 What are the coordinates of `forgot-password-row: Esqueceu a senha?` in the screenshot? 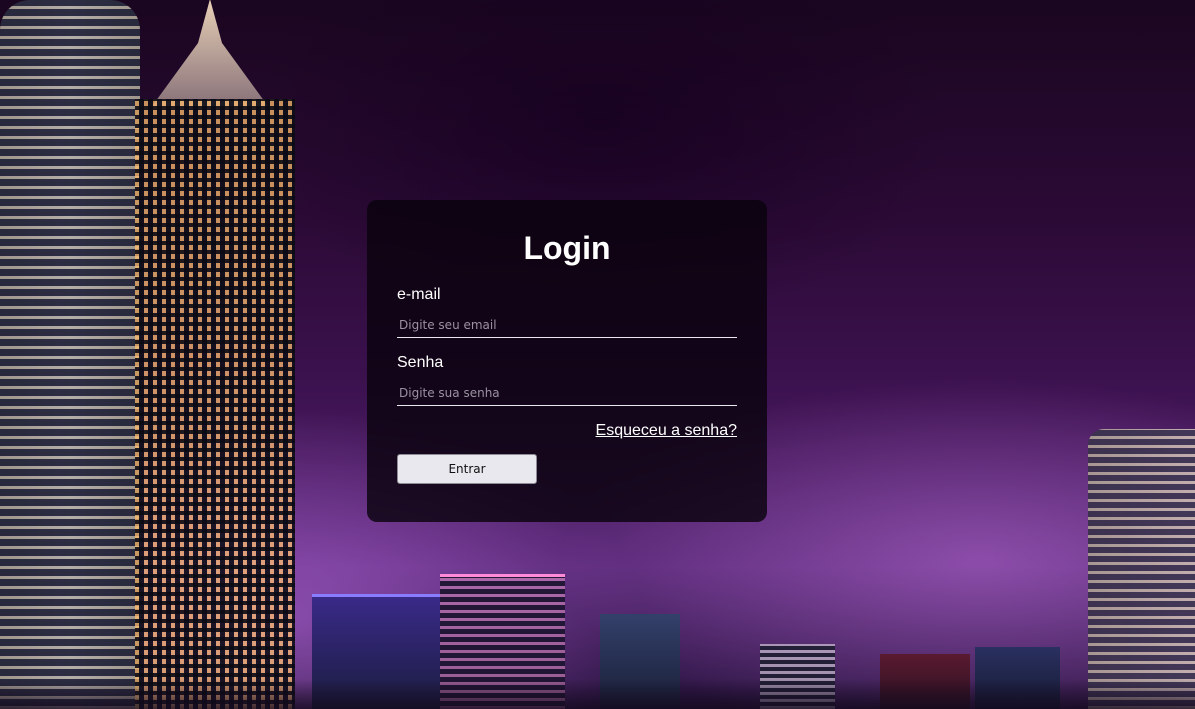 It's located at (567, 431).